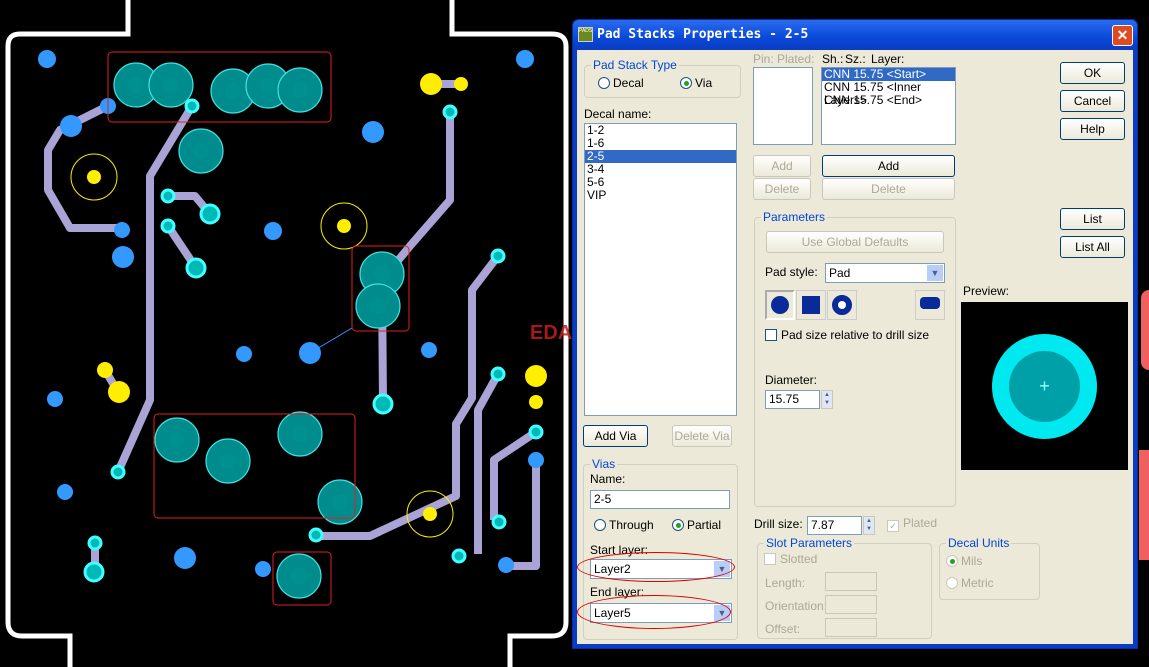 The width and height of the screenshot is (1149, 667). What do you see at coordinates (785, 583) in the screenshot?
I see `length-label: Length:` at bounding box center [785, 583].